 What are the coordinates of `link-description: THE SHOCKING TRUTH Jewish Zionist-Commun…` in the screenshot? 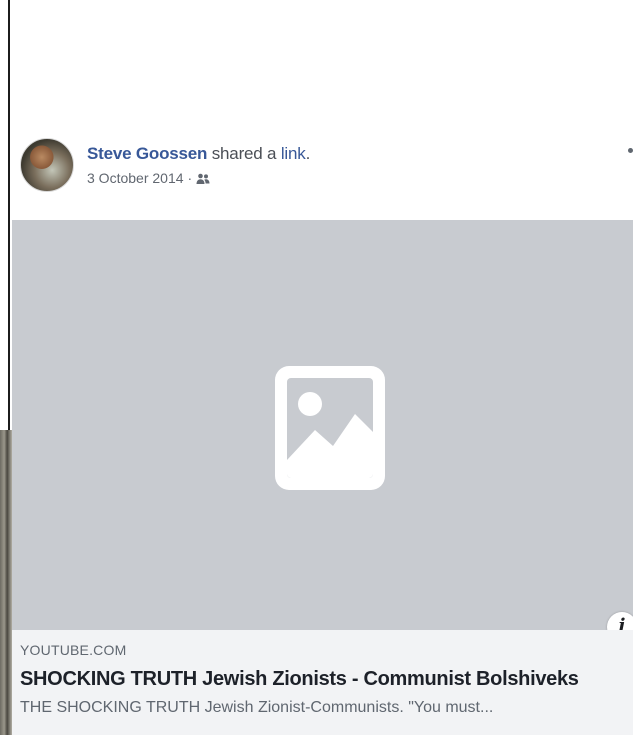 It's located at (257, 707).